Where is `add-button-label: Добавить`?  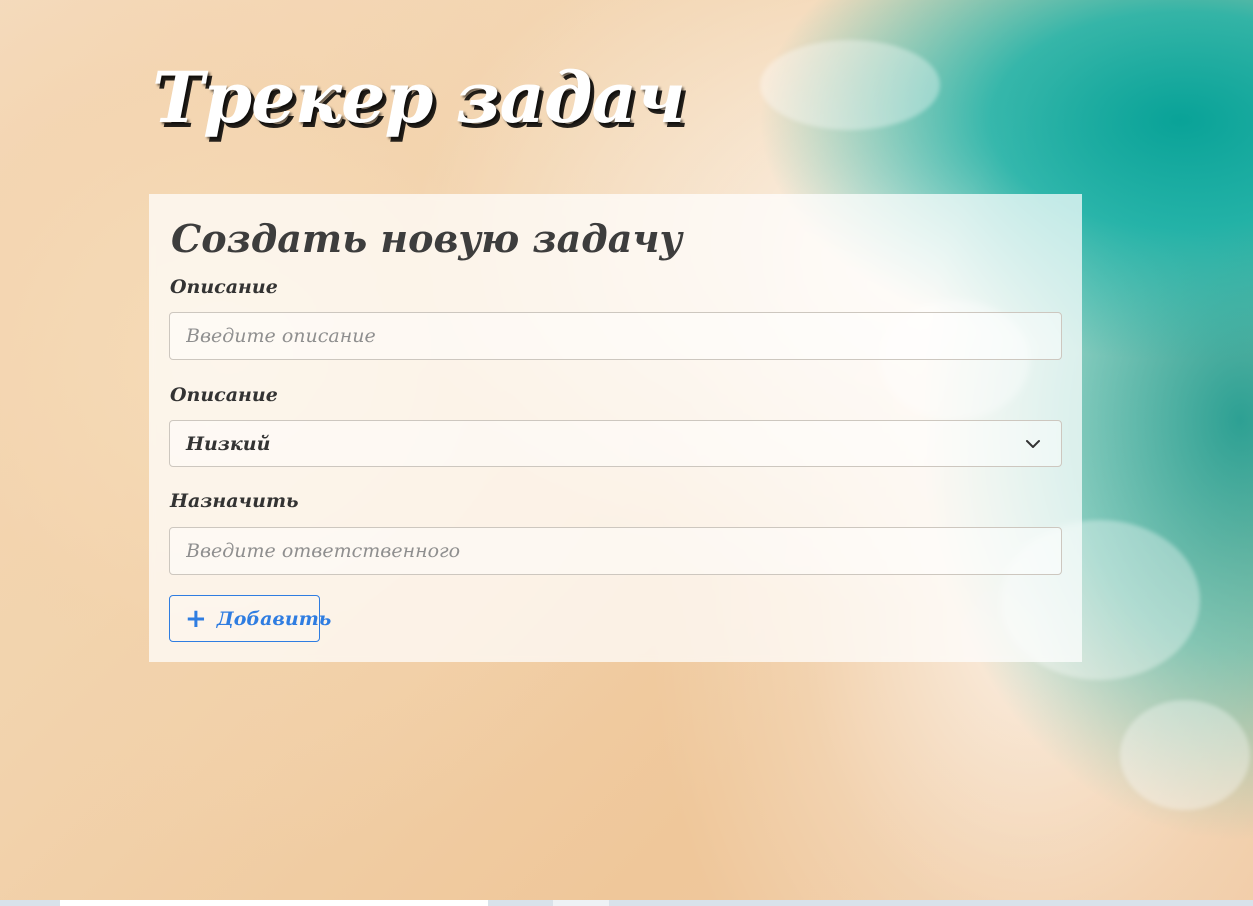
add-button-label: Добавить is located at coordinates (274, 618).